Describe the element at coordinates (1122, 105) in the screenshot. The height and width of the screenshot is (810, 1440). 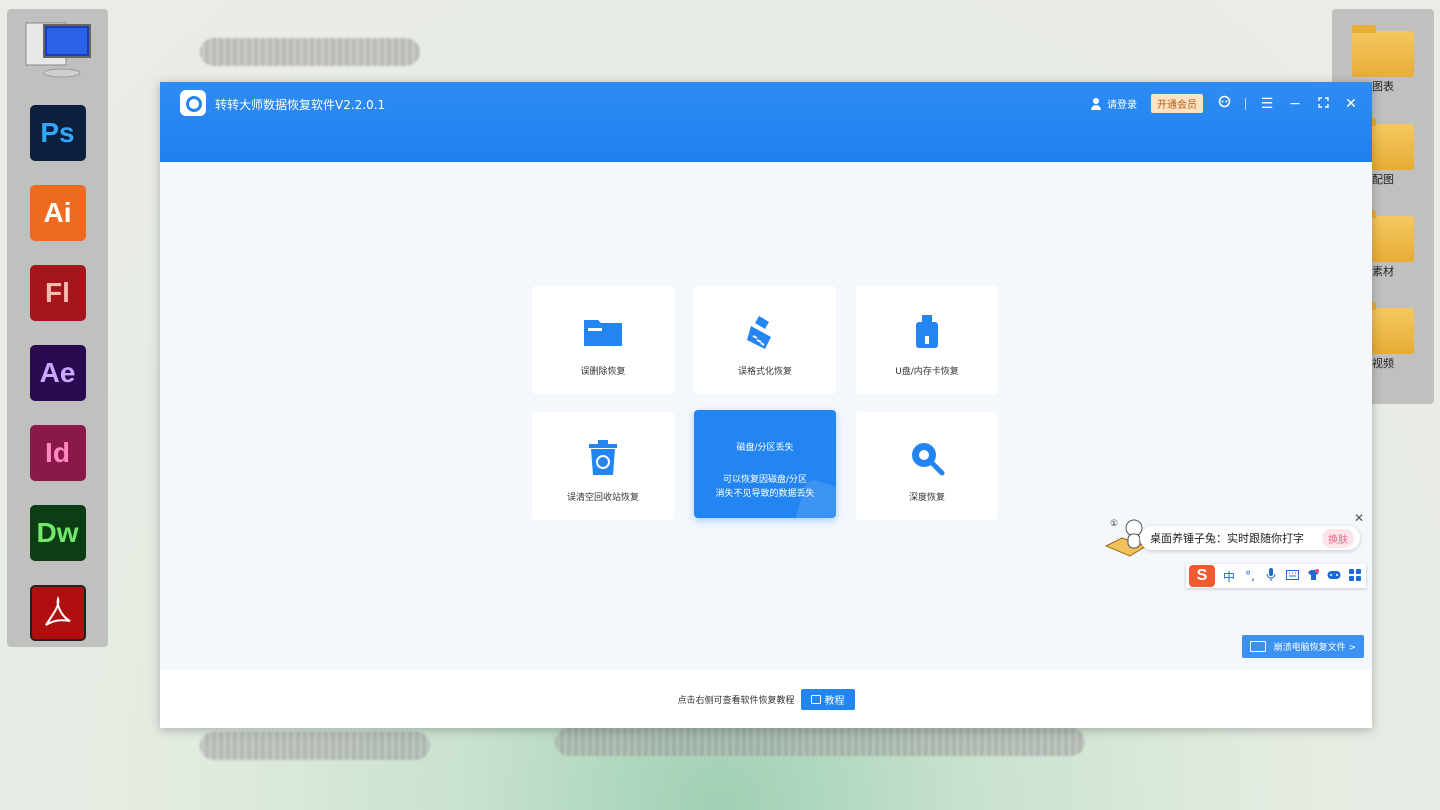
I see `login-label: 请登录` at that location.